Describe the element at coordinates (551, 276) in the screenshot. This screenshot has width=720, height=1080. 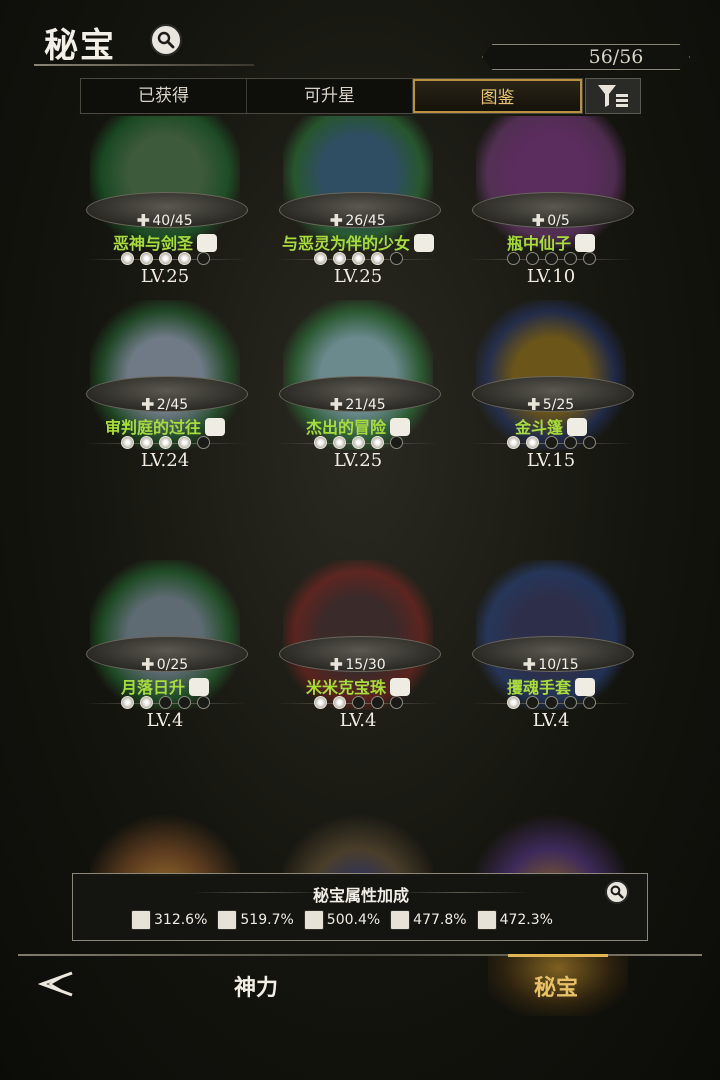
I see `item-level: LV.10` at that location.